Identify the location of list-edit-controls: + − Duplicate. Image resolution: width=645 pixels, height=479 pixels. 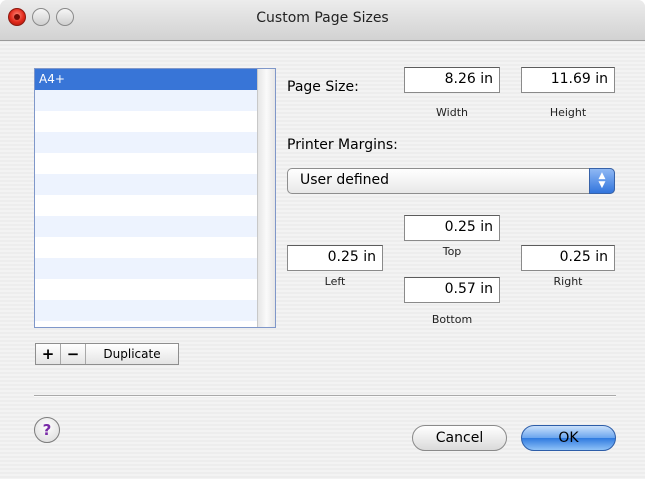
(107, 354).